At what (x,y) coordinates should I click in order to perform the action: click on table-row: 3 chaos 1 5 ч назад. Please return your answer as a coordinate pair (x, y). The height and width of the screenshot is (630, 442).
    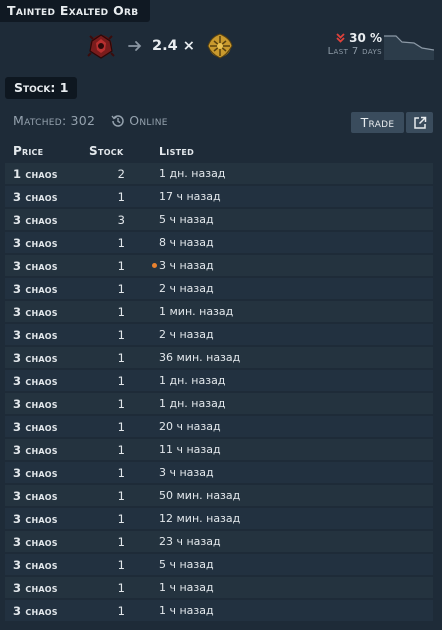
    Looking at the image, I should click on (219, 564).